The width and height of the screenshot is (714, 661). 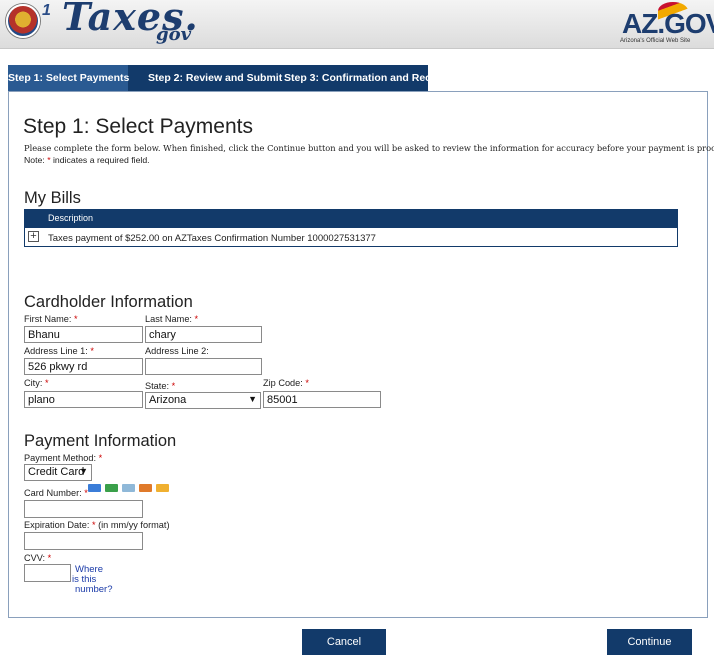 What do you see at coordinates (48, 319) in the screenshot?
I see `first-name-label-text: First Name:` at bounding box center [48, 319].